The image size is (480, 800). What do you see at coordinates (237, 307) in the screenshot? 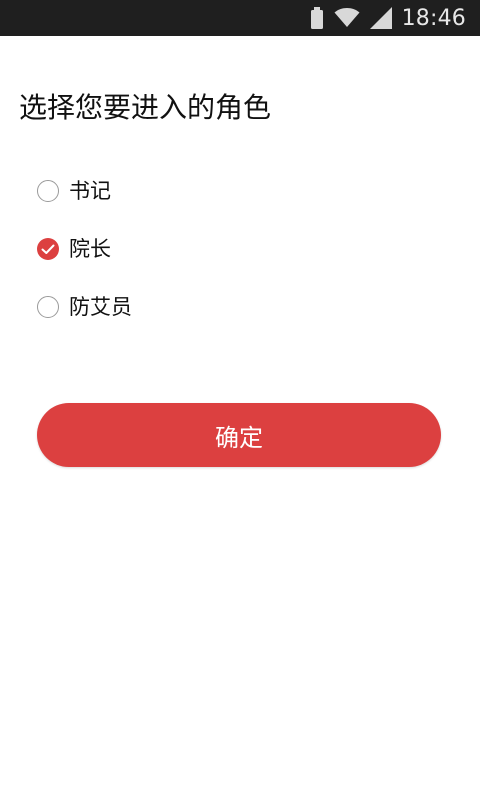
I see `role-option-aids-officer: 防艾员` at bounding box center [237, 307].